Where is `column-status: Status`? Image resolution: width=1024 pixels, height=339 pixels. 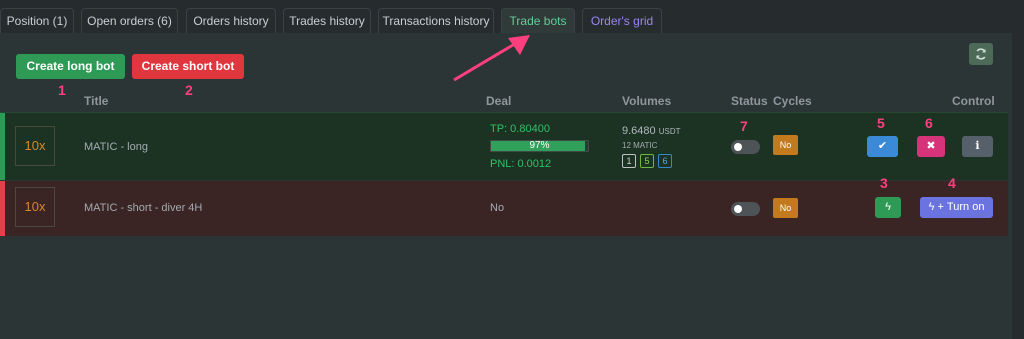 column-status: Status is located at coordinates (749, 101).